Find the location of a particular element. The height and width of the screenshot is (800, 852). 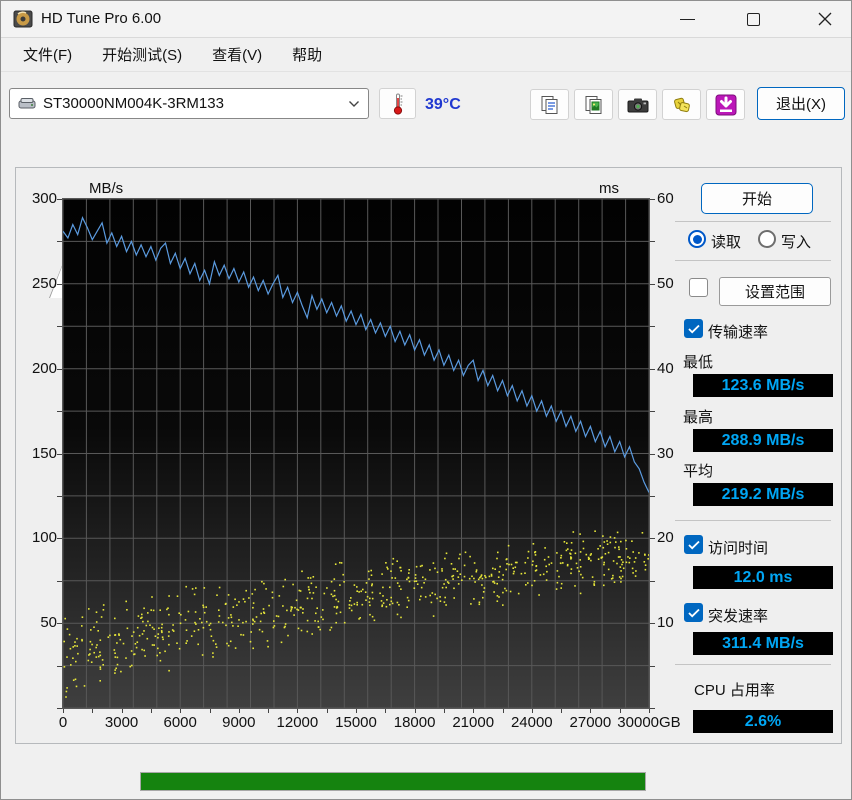

max-value: 288.9 MB/s is located at coordinates (763, 440).